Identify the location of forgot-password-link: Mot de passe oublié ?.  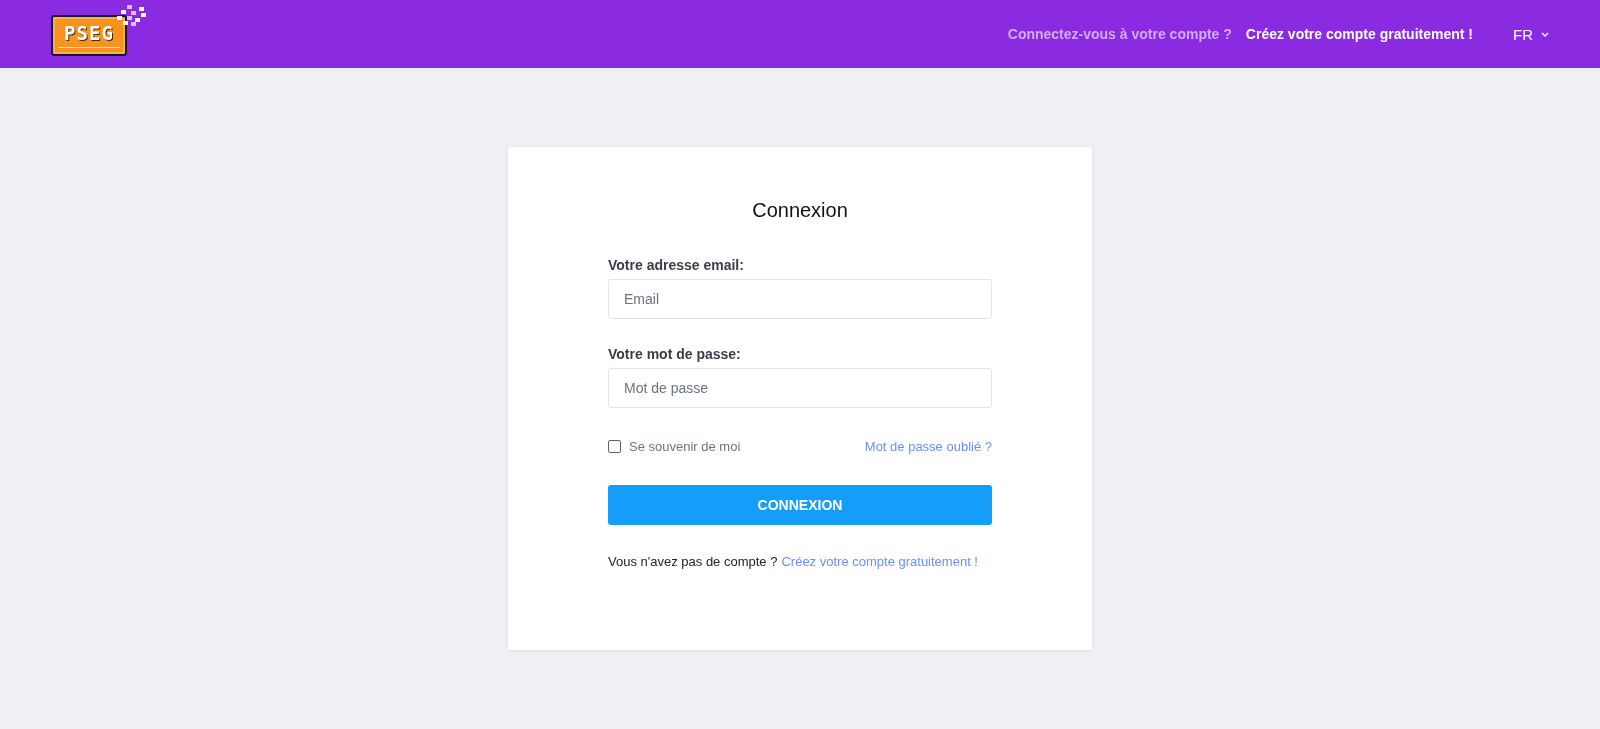
(928, 446).